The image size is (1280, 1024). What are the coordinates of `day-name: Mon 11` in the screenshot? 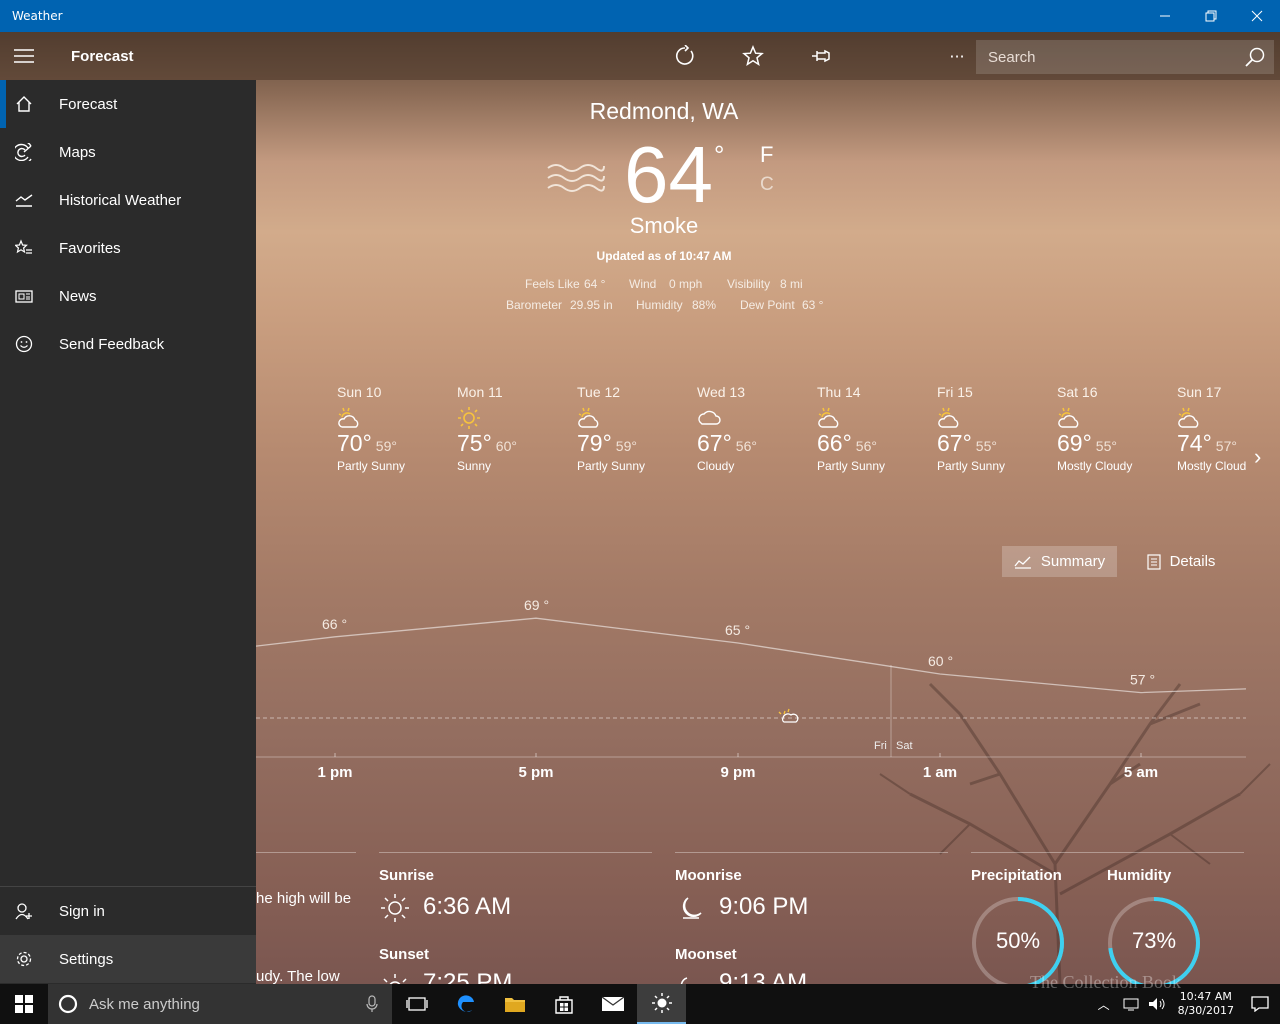 It's located at (480, 392).